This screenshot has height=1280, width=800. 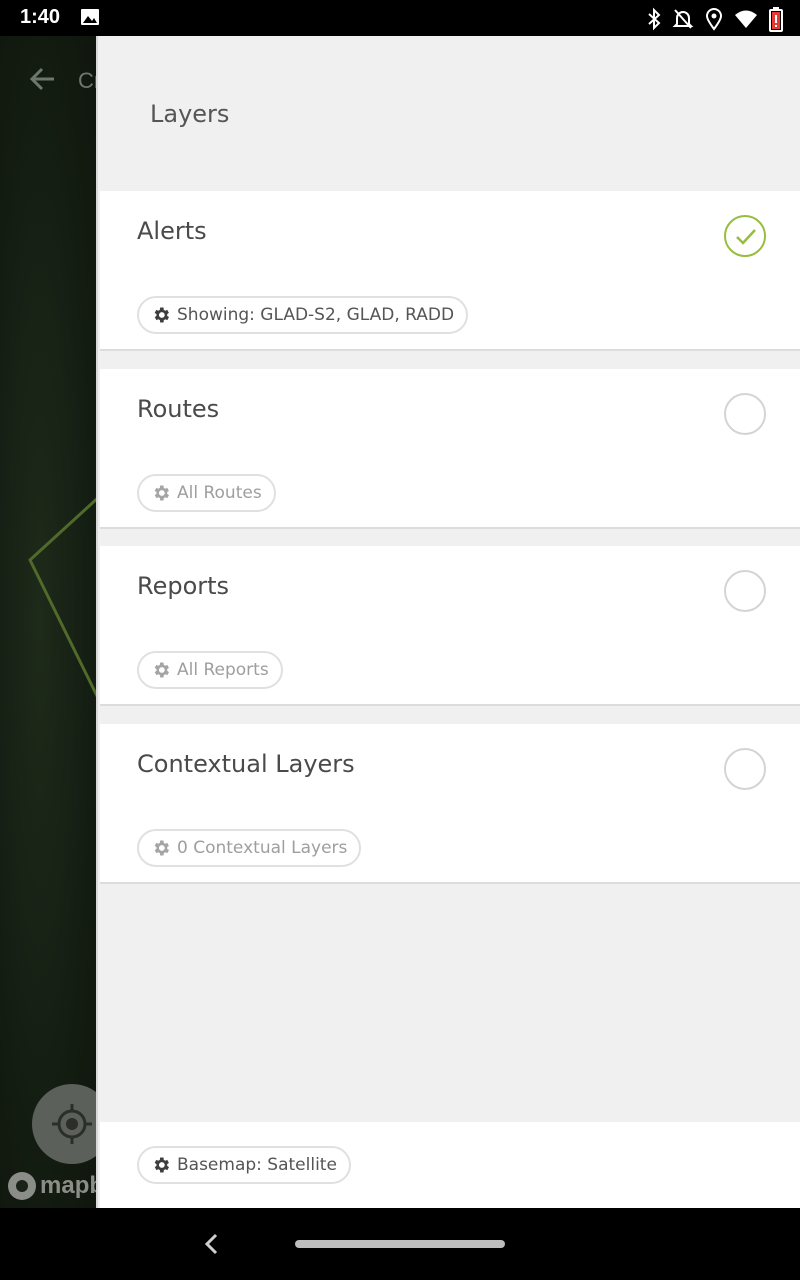 I want to click on alerts-settings-chip: Showing: GLAD-S2, GLAD, RADD, so click(x=303, y=315).